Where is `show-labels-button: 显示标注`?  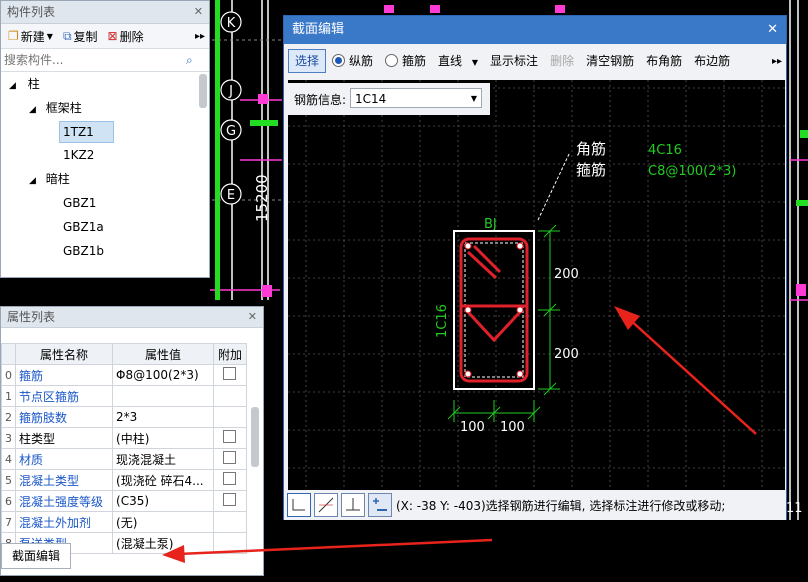 show-labels-button: 显示标注 is located at coordinates (514, 61).